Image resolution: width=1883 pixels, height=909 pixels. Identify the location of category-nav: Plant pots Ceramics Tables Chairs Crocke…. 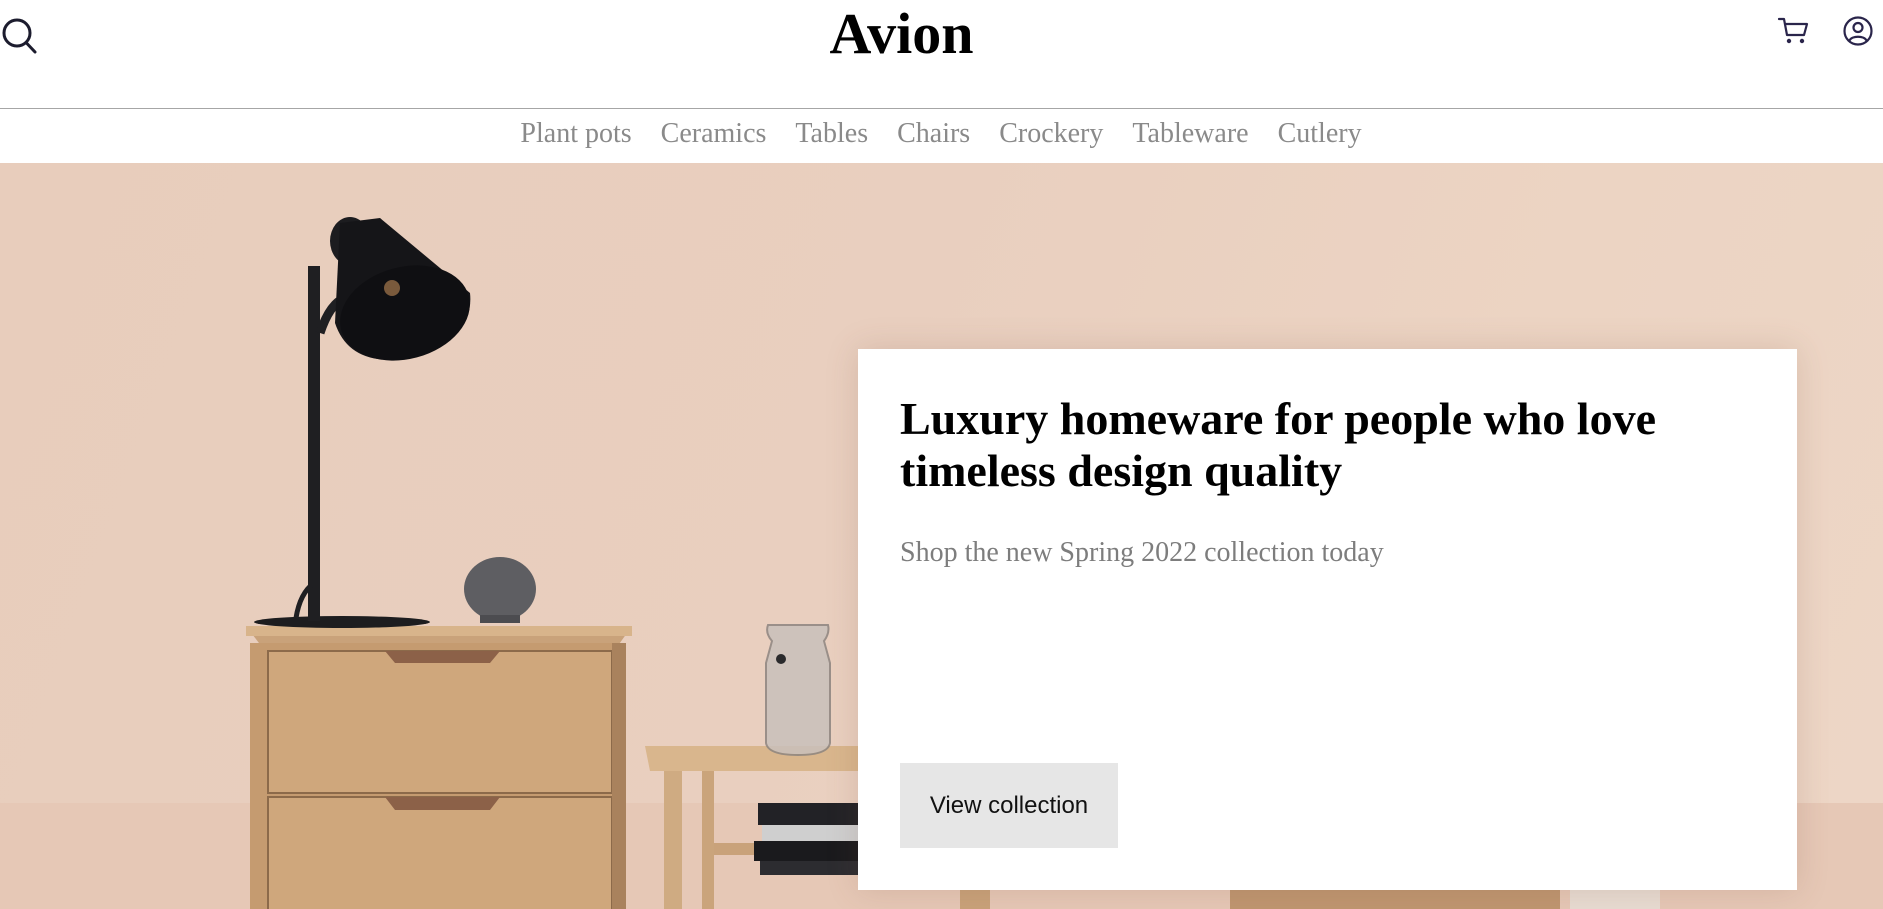
(941, 136).